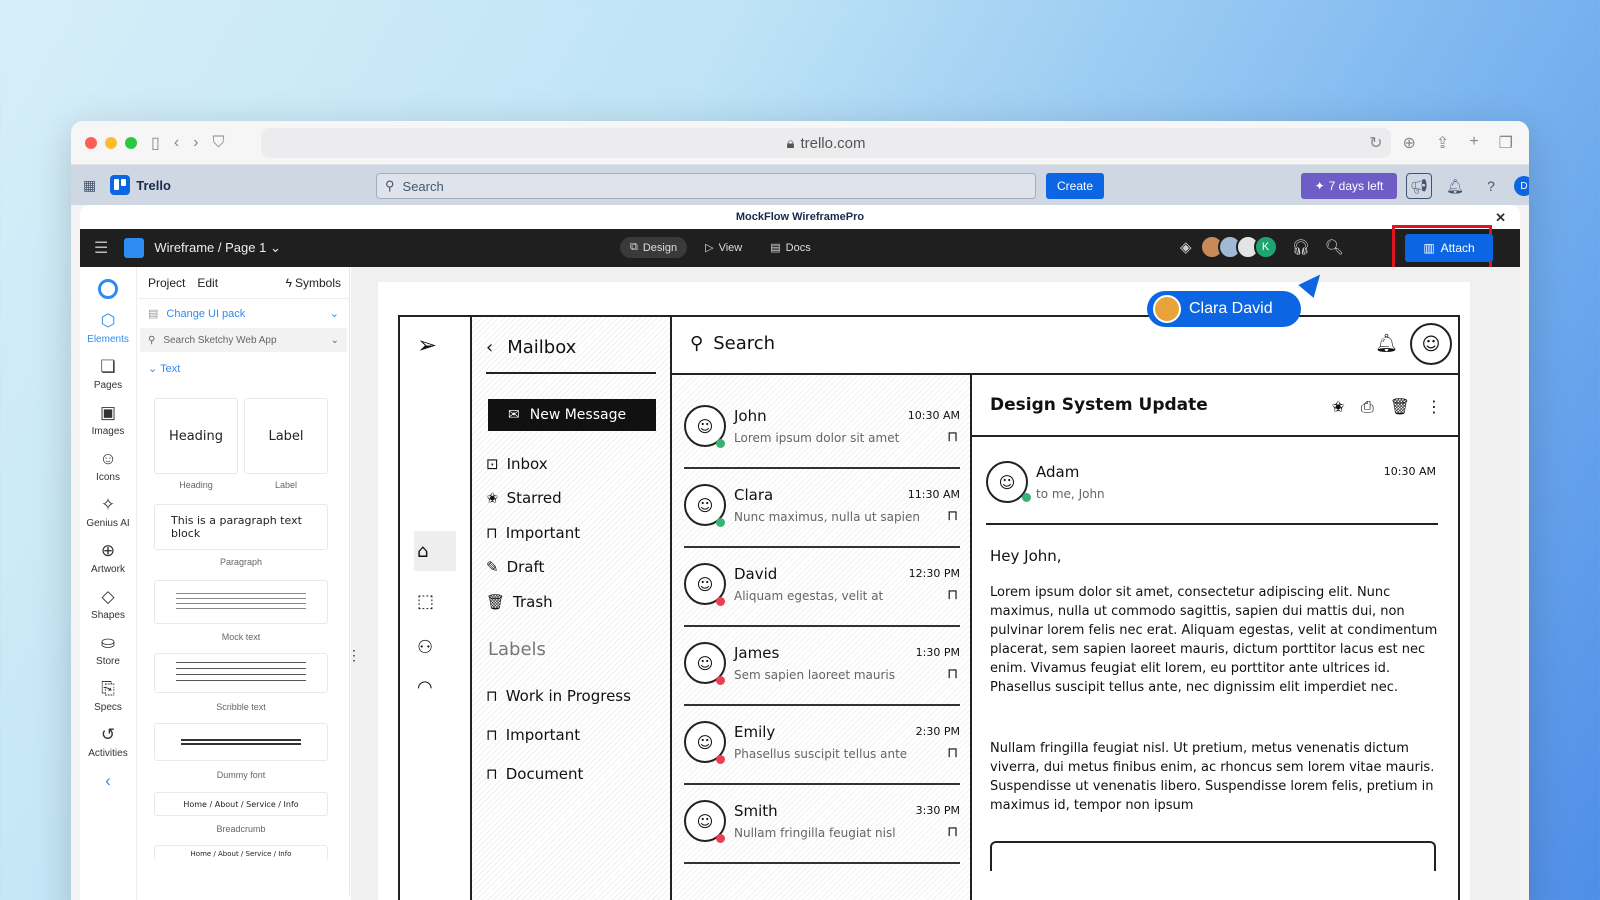 The width and height of the screenshot is (1600, 900). I want to click on minimize-window-button, so click(111, 142).